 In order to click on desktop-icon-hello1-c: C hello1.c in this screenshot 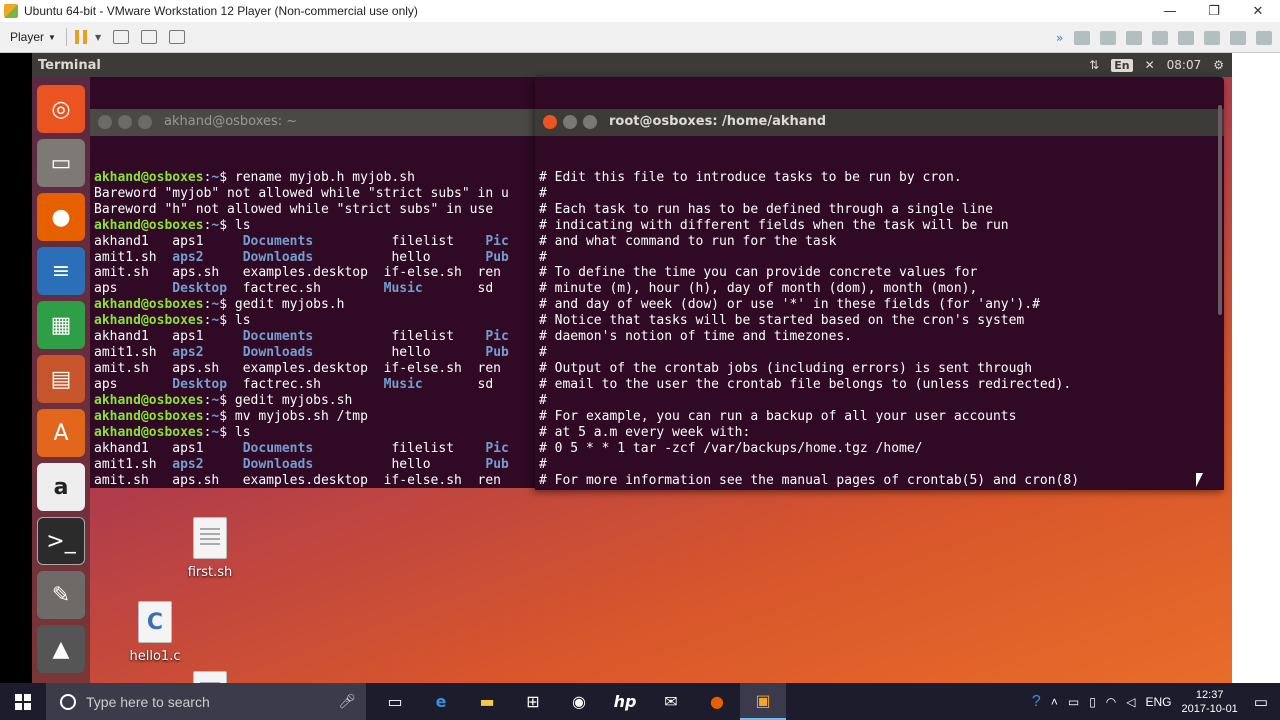, I will do `click(155, 632)`.